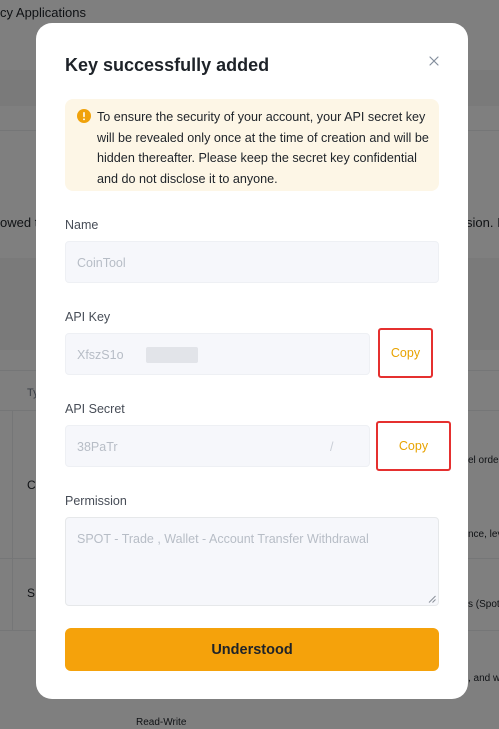  Describe the element at coordinates (217, 354) in the screenshot. I see `api-key-field: XfszS1o` at that location.